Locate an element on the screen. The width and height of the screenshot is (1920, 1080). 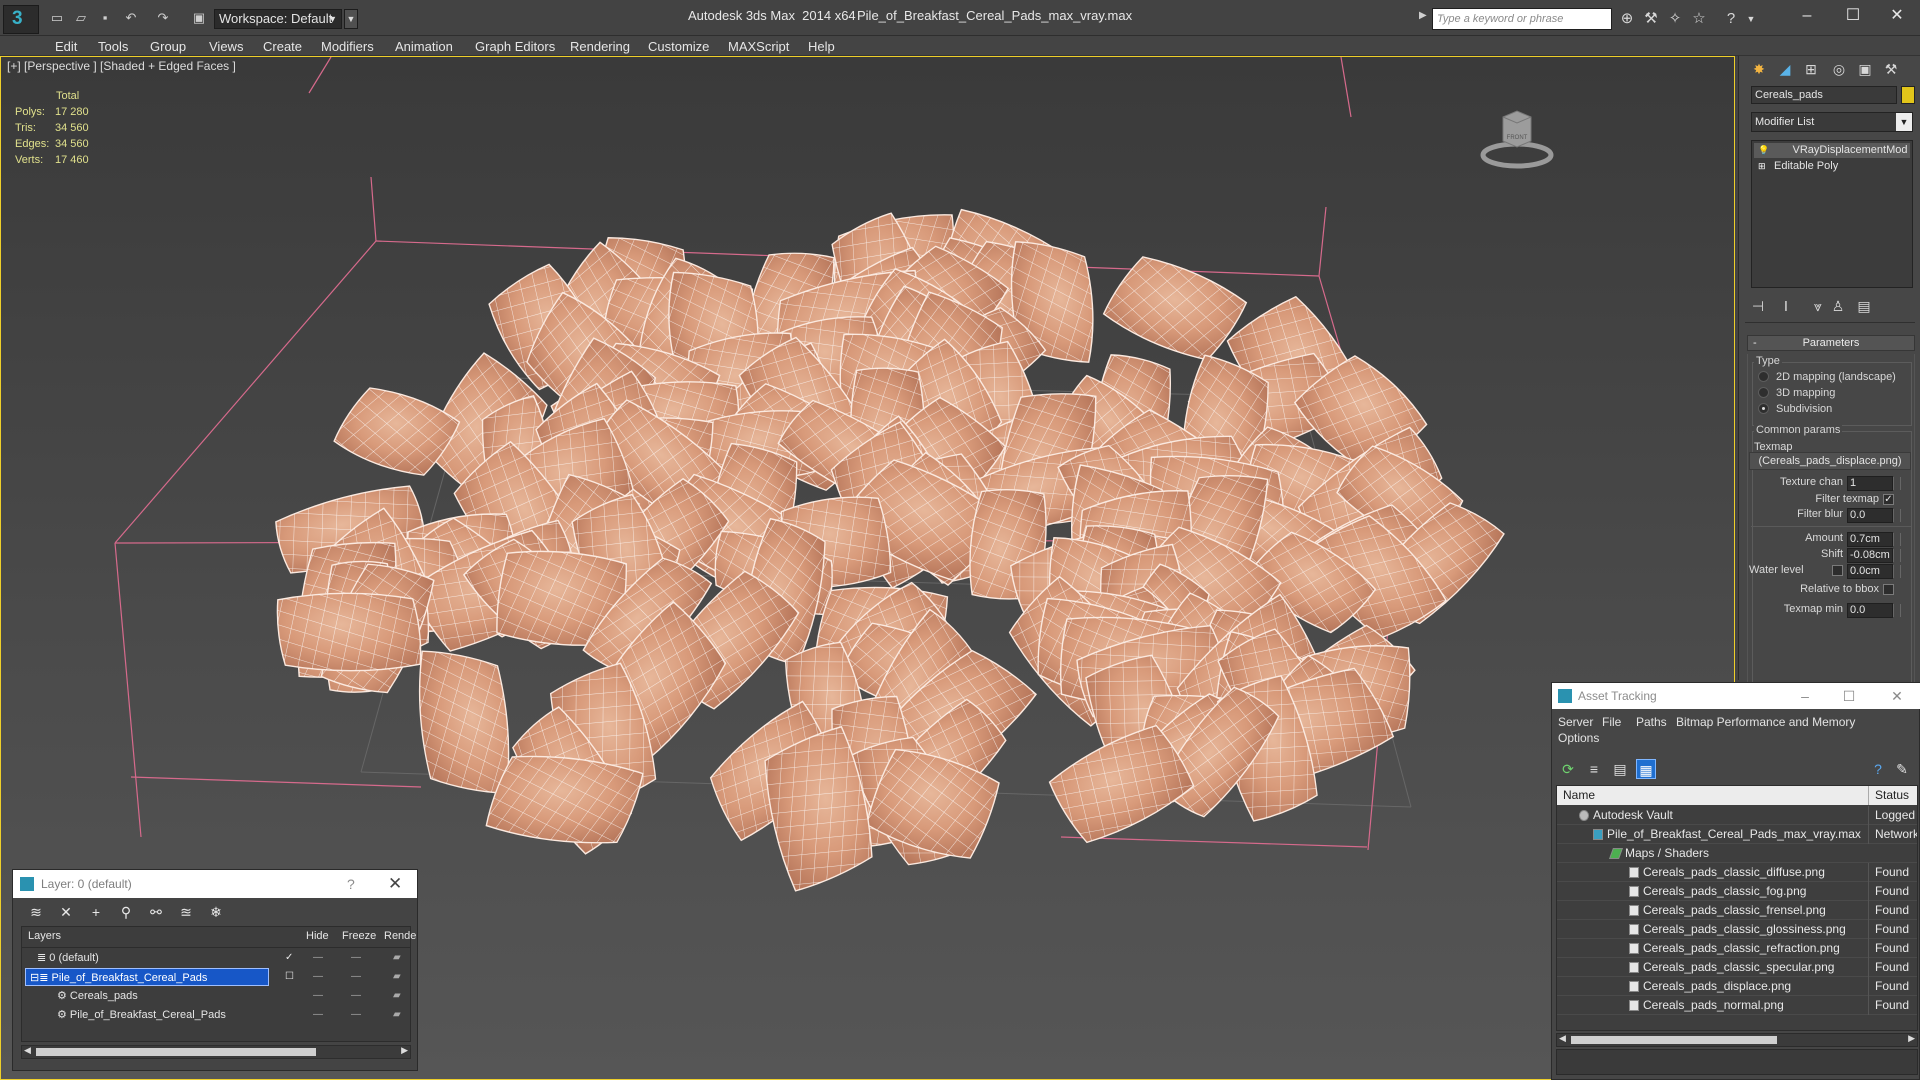
menu-modifiers: Modifiers is located at coordinates (347, 46).